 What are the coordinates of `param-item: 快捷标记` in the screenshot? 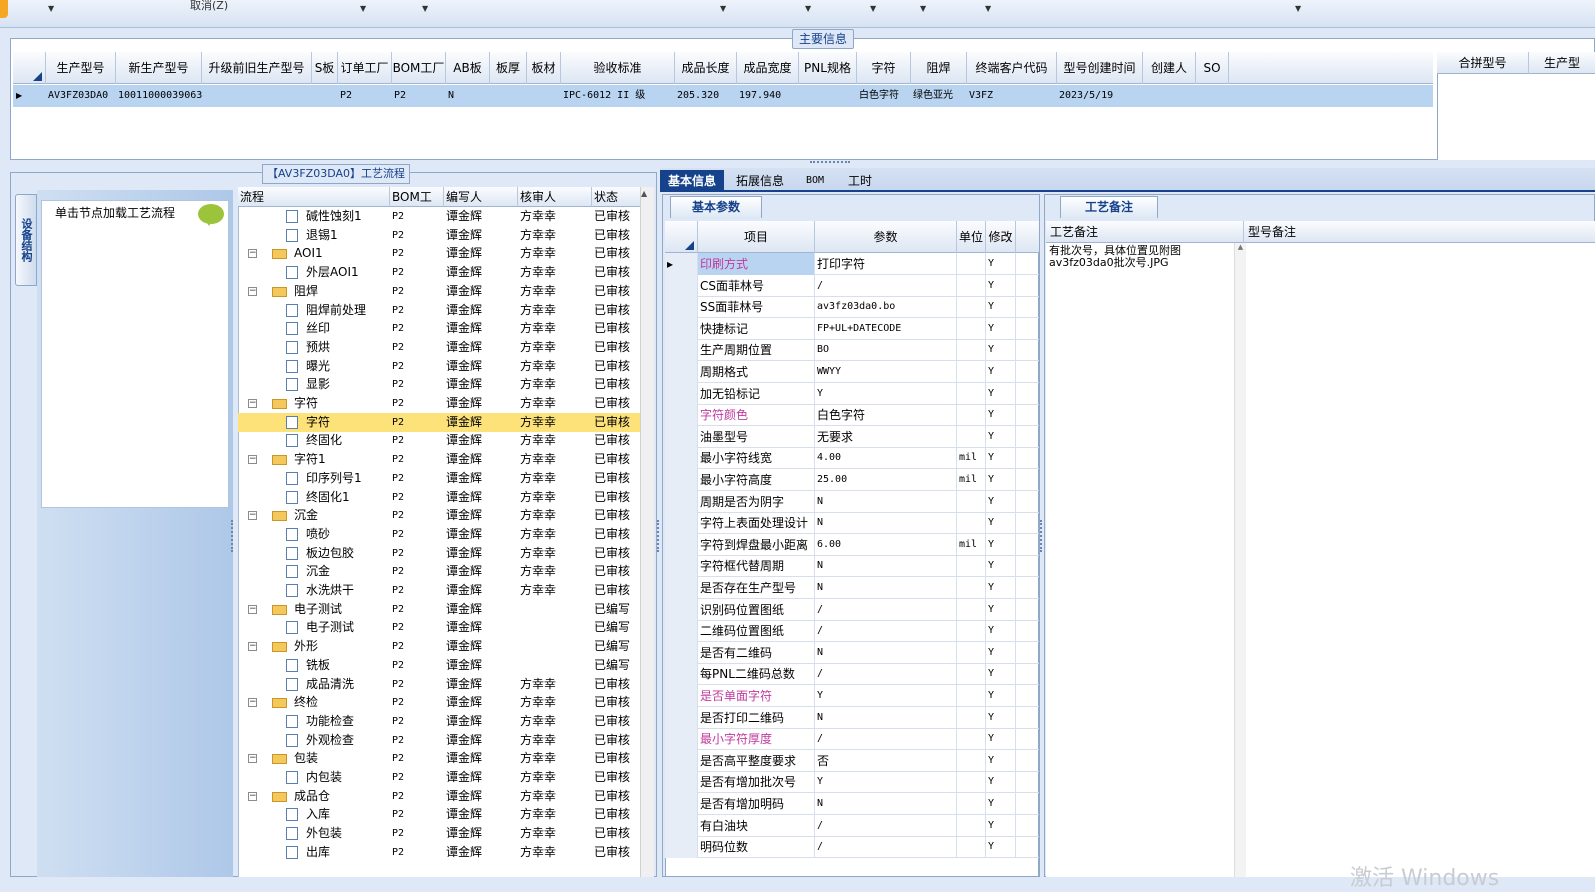 It's located at (756, 328).